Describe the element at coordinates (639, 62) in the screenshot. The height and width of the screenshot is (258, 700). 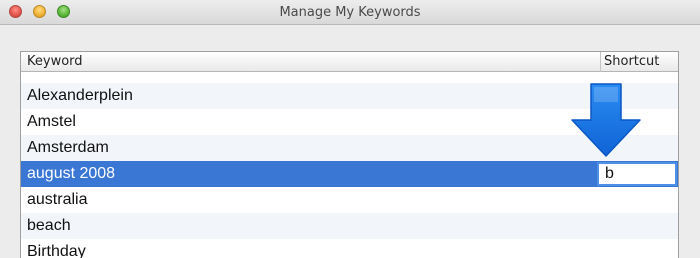
I see `column-header-shortcut: Shortcut` at that location.